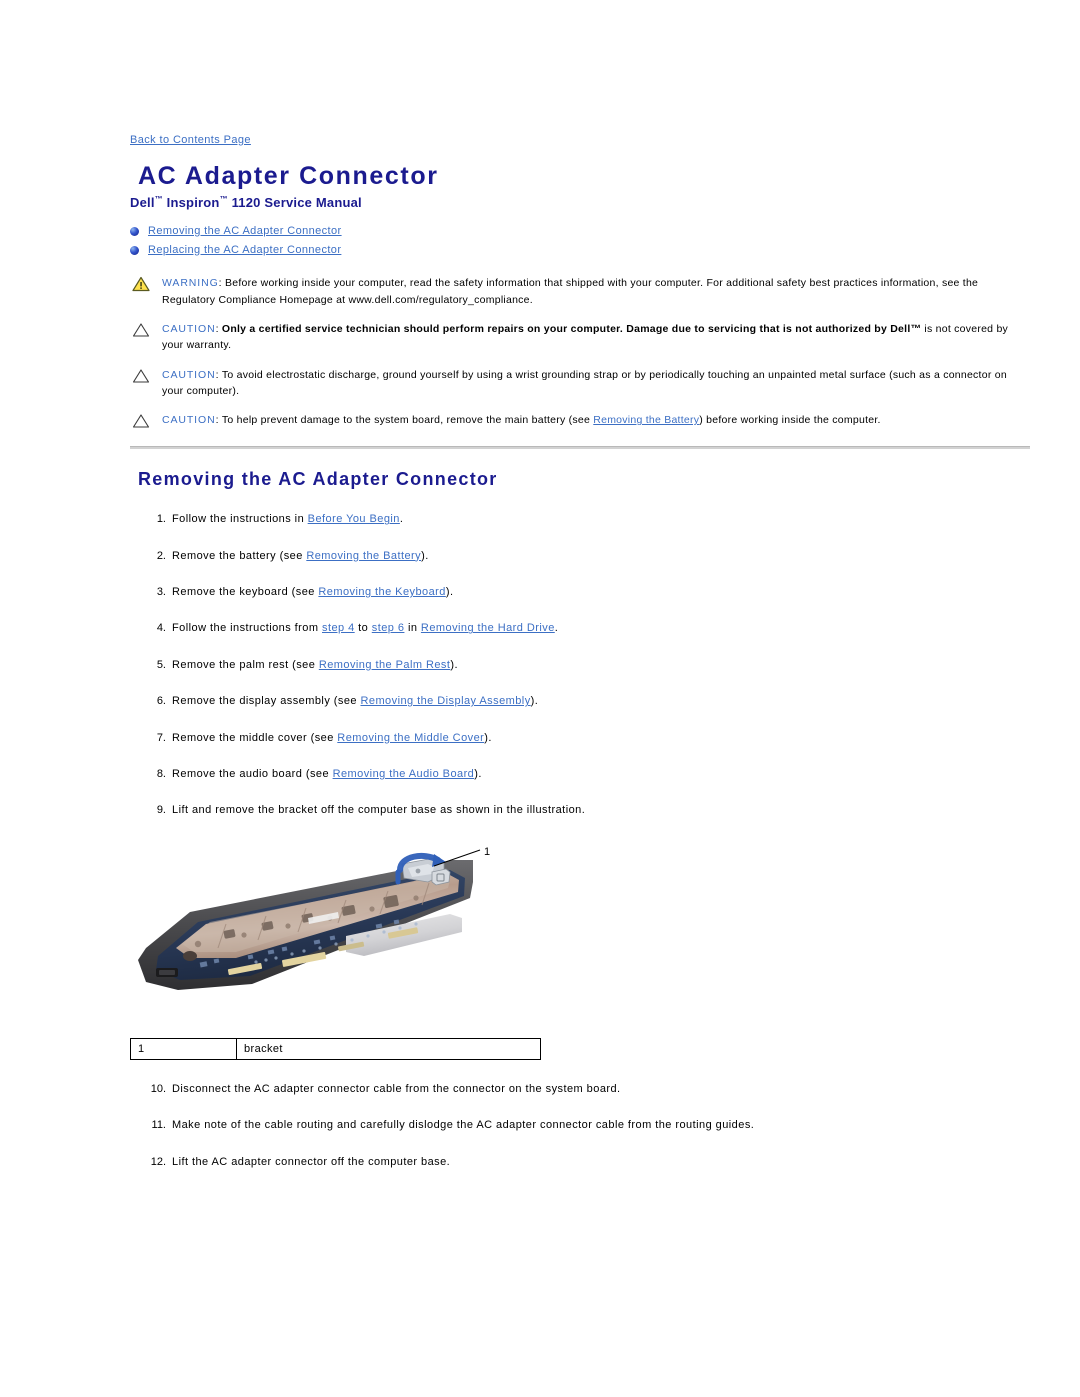 The width and height of the screenshot is (1080, 1397). Describe the element at coordinates (580, 448) in the screenshot. I see `horizontal-divider` at that location.